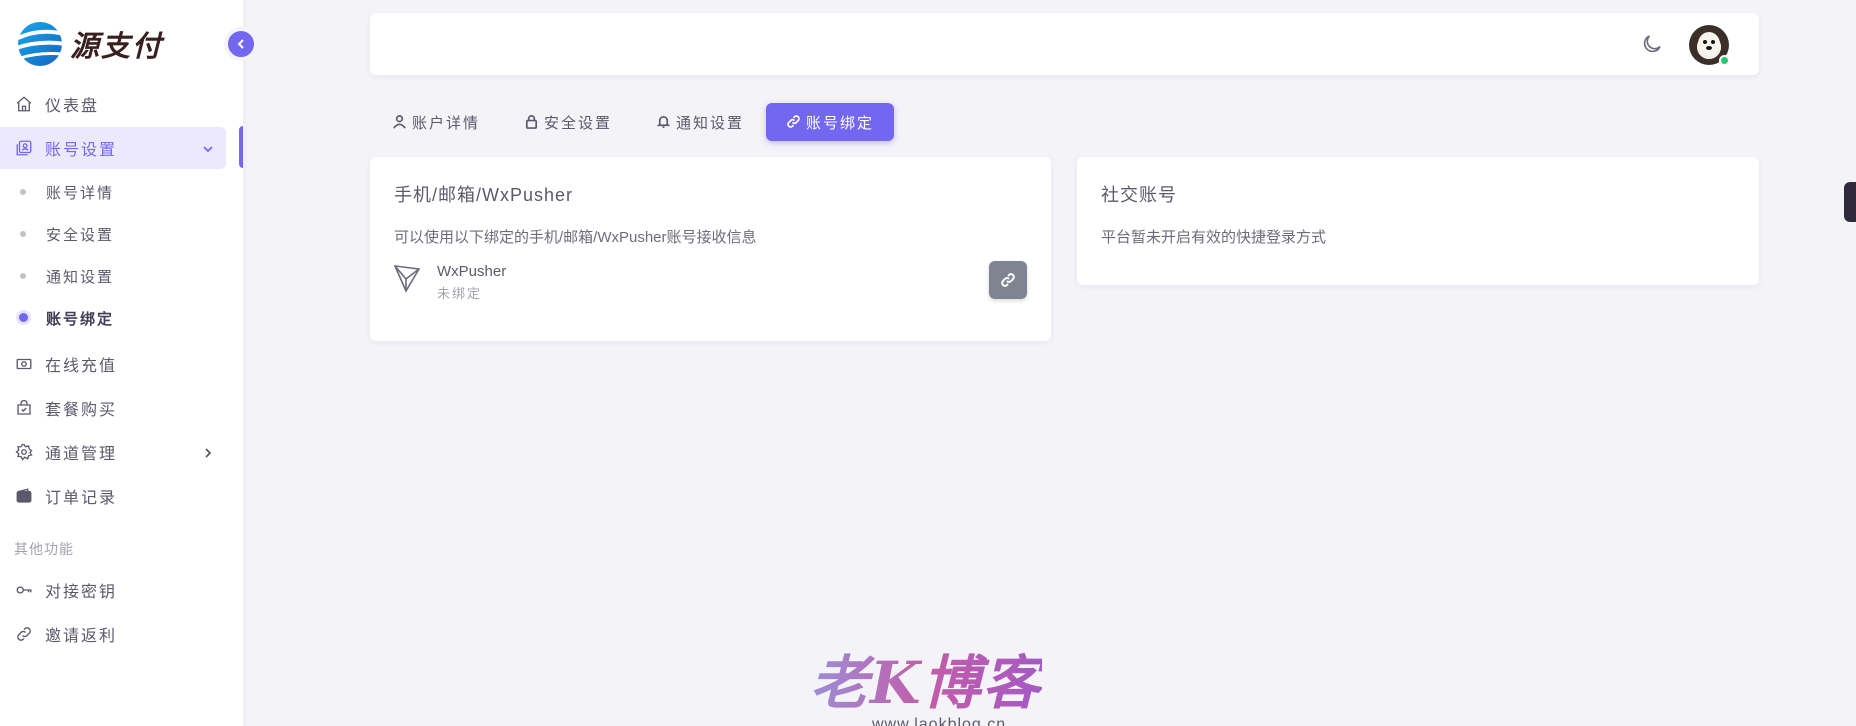 The width and height of the screenshot is (1856, 726). Describe the element at coordinates (81, 498) in the screenshot. I see `sidebar-item-label: 订单记录` at that location.